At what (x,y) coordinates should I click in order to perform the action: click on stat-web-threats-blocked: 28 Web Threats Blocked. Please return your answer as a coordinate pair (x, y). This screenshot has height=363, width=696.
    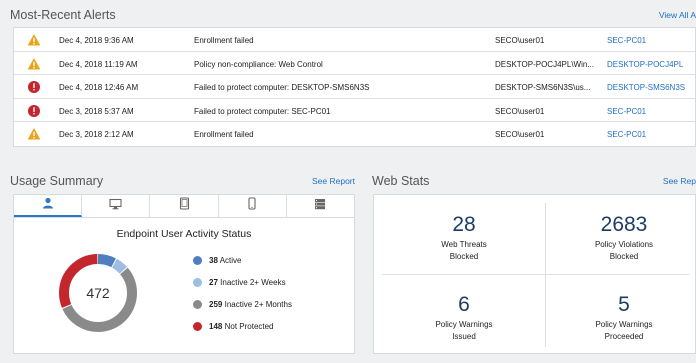
    Looking at the image, I should click on (464, 238).